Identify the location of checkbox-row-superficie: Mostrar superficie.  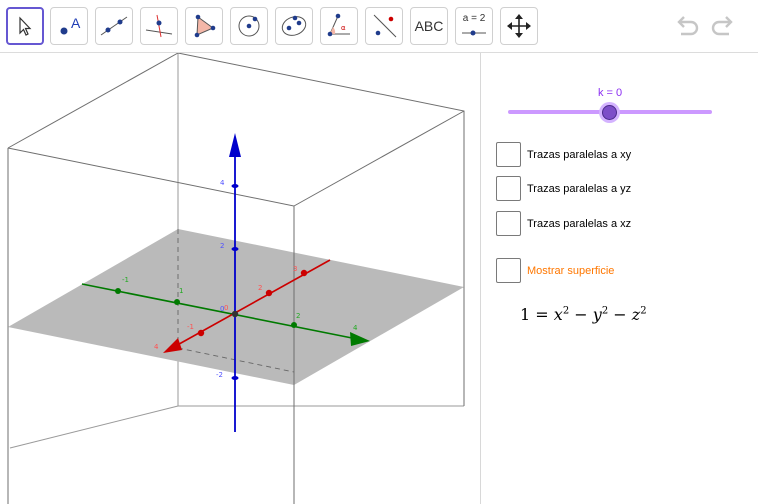
(555, 270).